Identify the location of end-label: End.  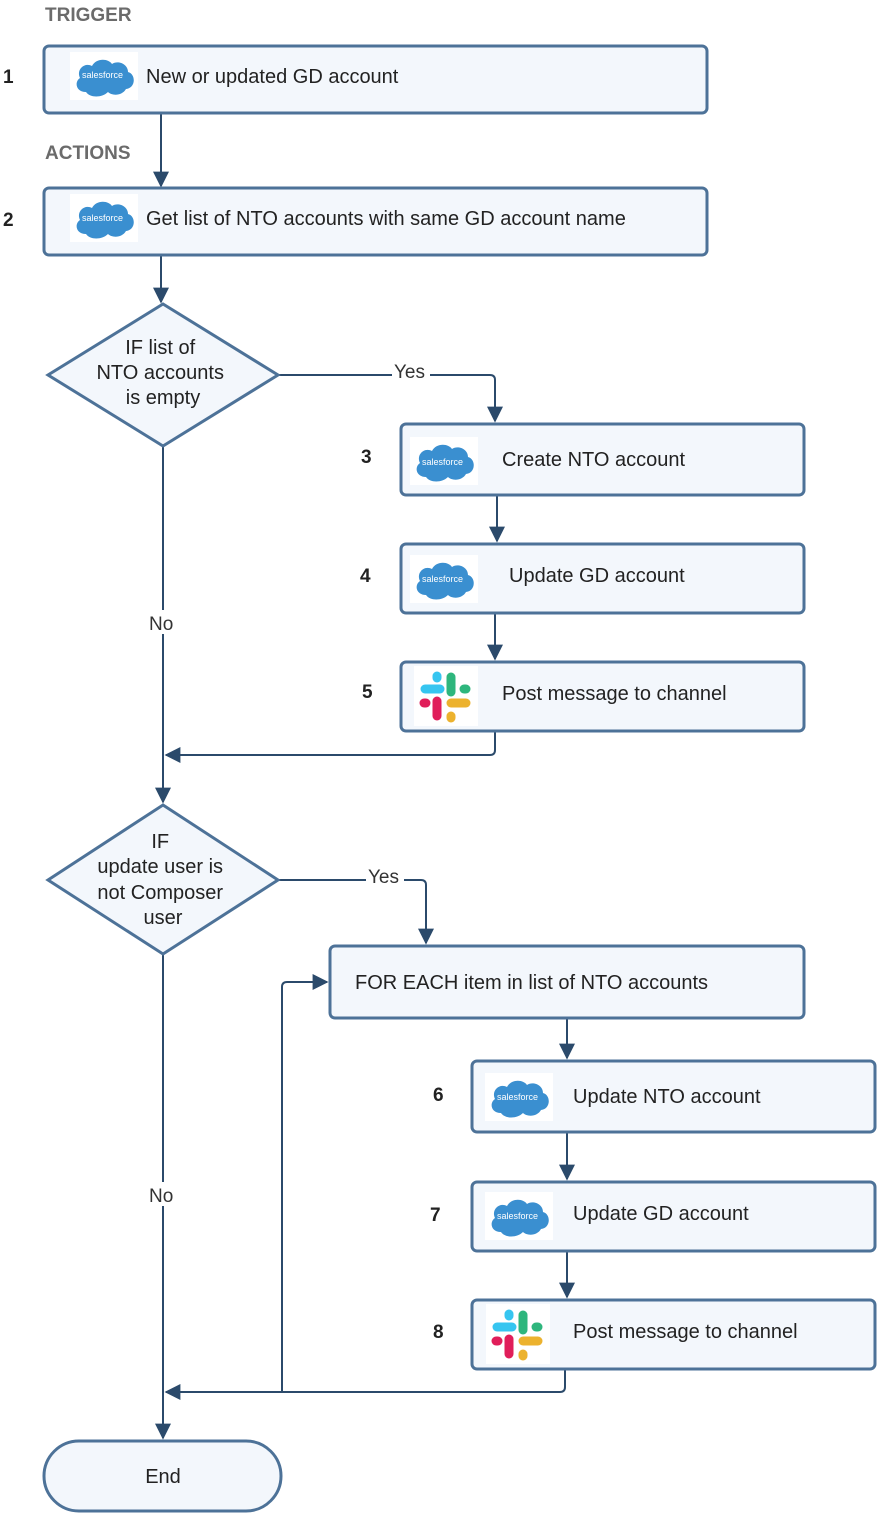
(163, 1477).